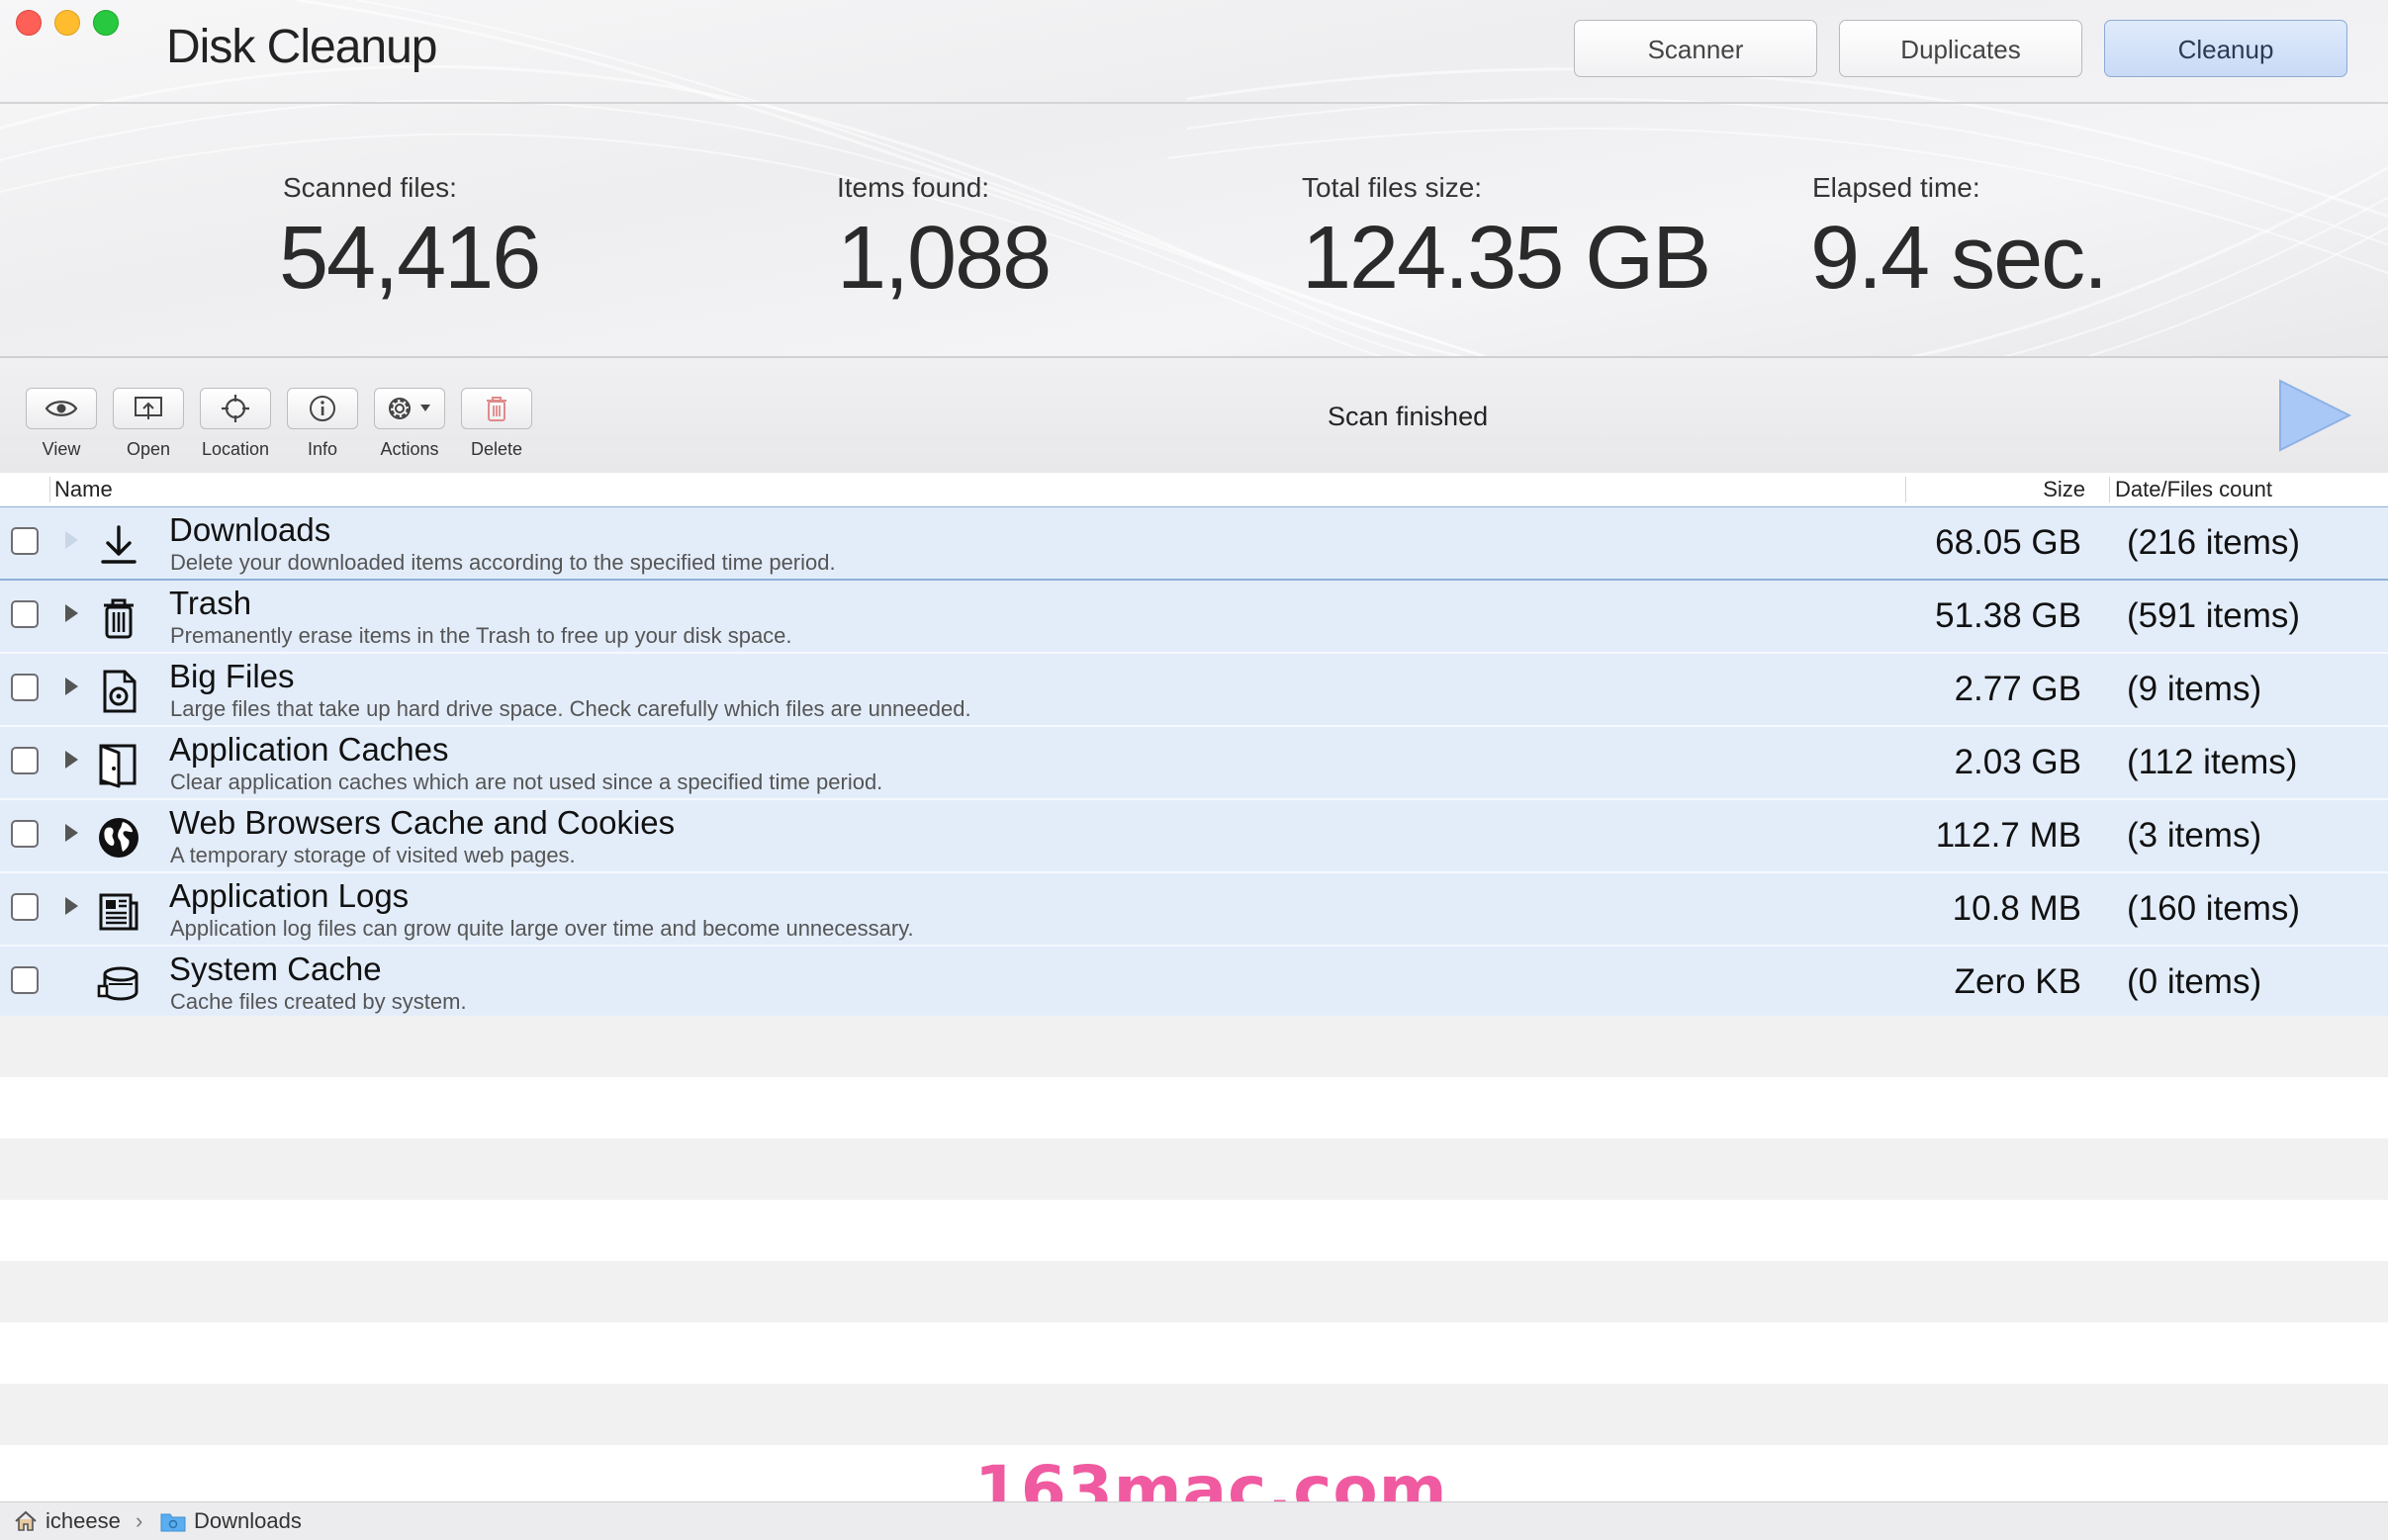 This screenshot has width=2388, height=1540. What do you see at coordinates (2008, 835) in the screenshot?
I see `row-size: 112.7 MB` at bounding box center [2008, 835].